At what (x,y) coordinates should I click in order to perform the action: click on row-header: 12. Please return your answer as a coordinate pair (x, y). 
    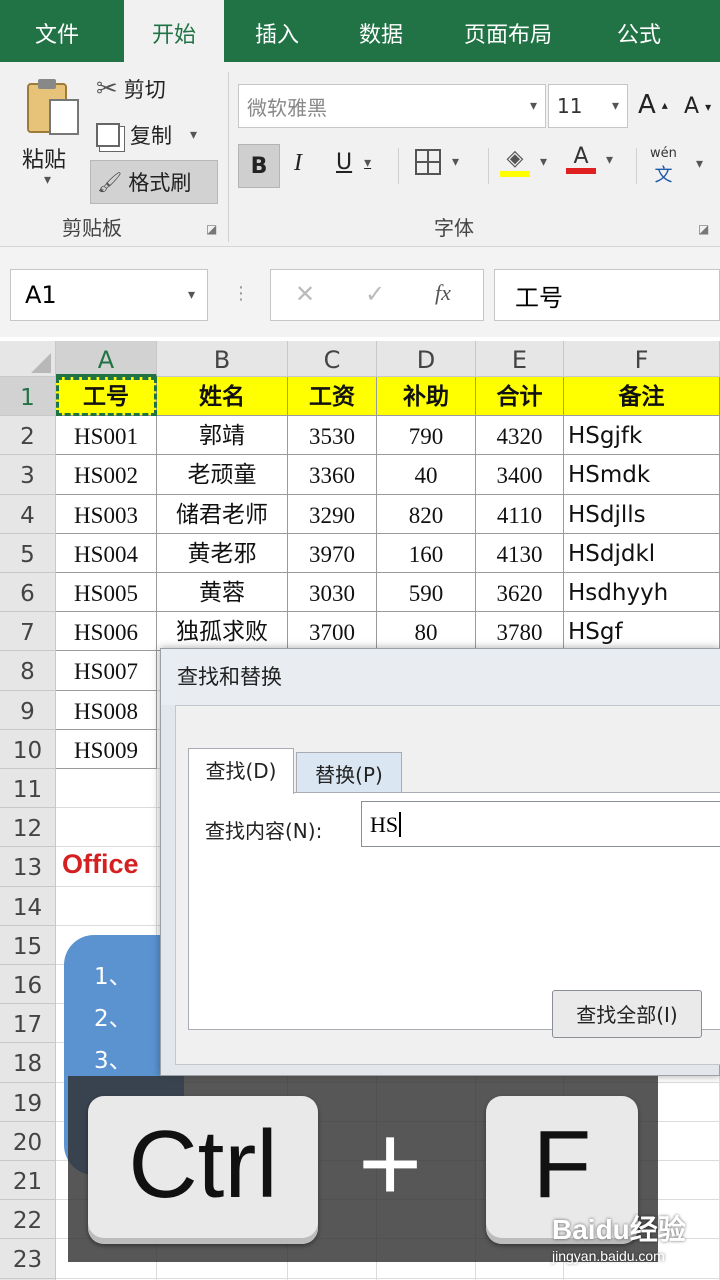
    Looking at the image, I should click on (28, 828).